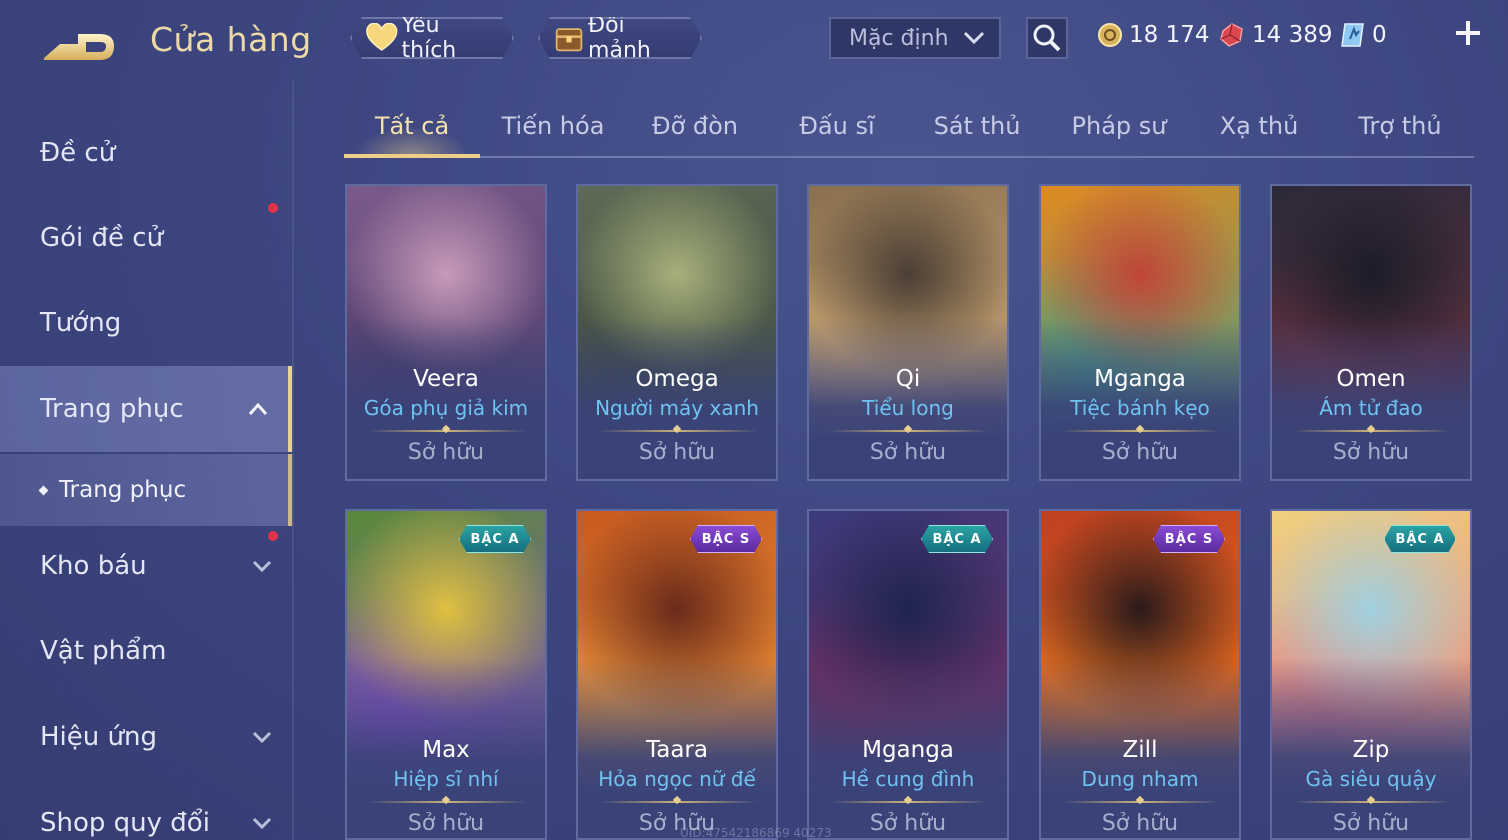  What do you see at coordinates (836, 126) in the screenshot?
I see `tab-warrior: Đấu sĩ` at bounding box center [836, 126].